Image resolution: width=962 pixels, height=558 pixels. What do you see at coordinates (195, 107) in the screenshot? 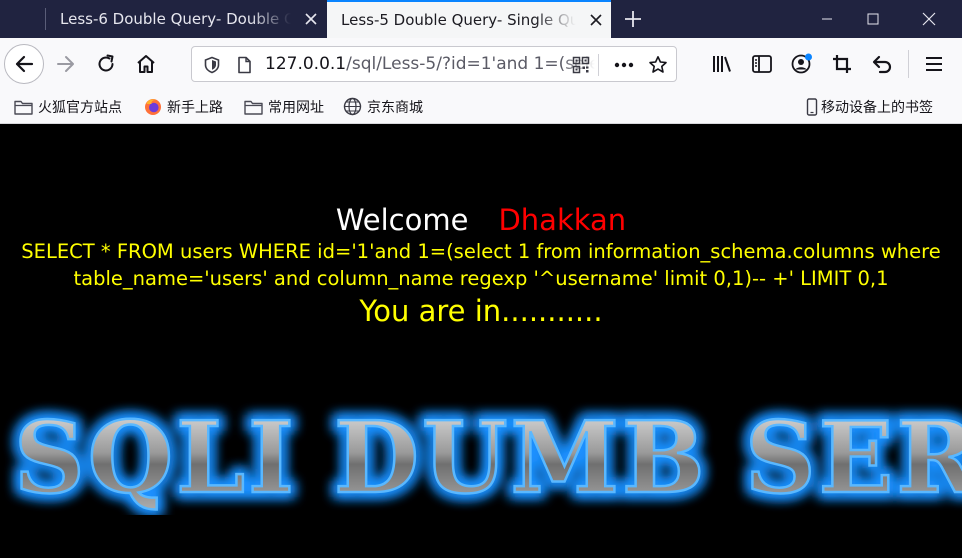
I see `bookmark-label: 新手上路` at bounding box center [195, 107].